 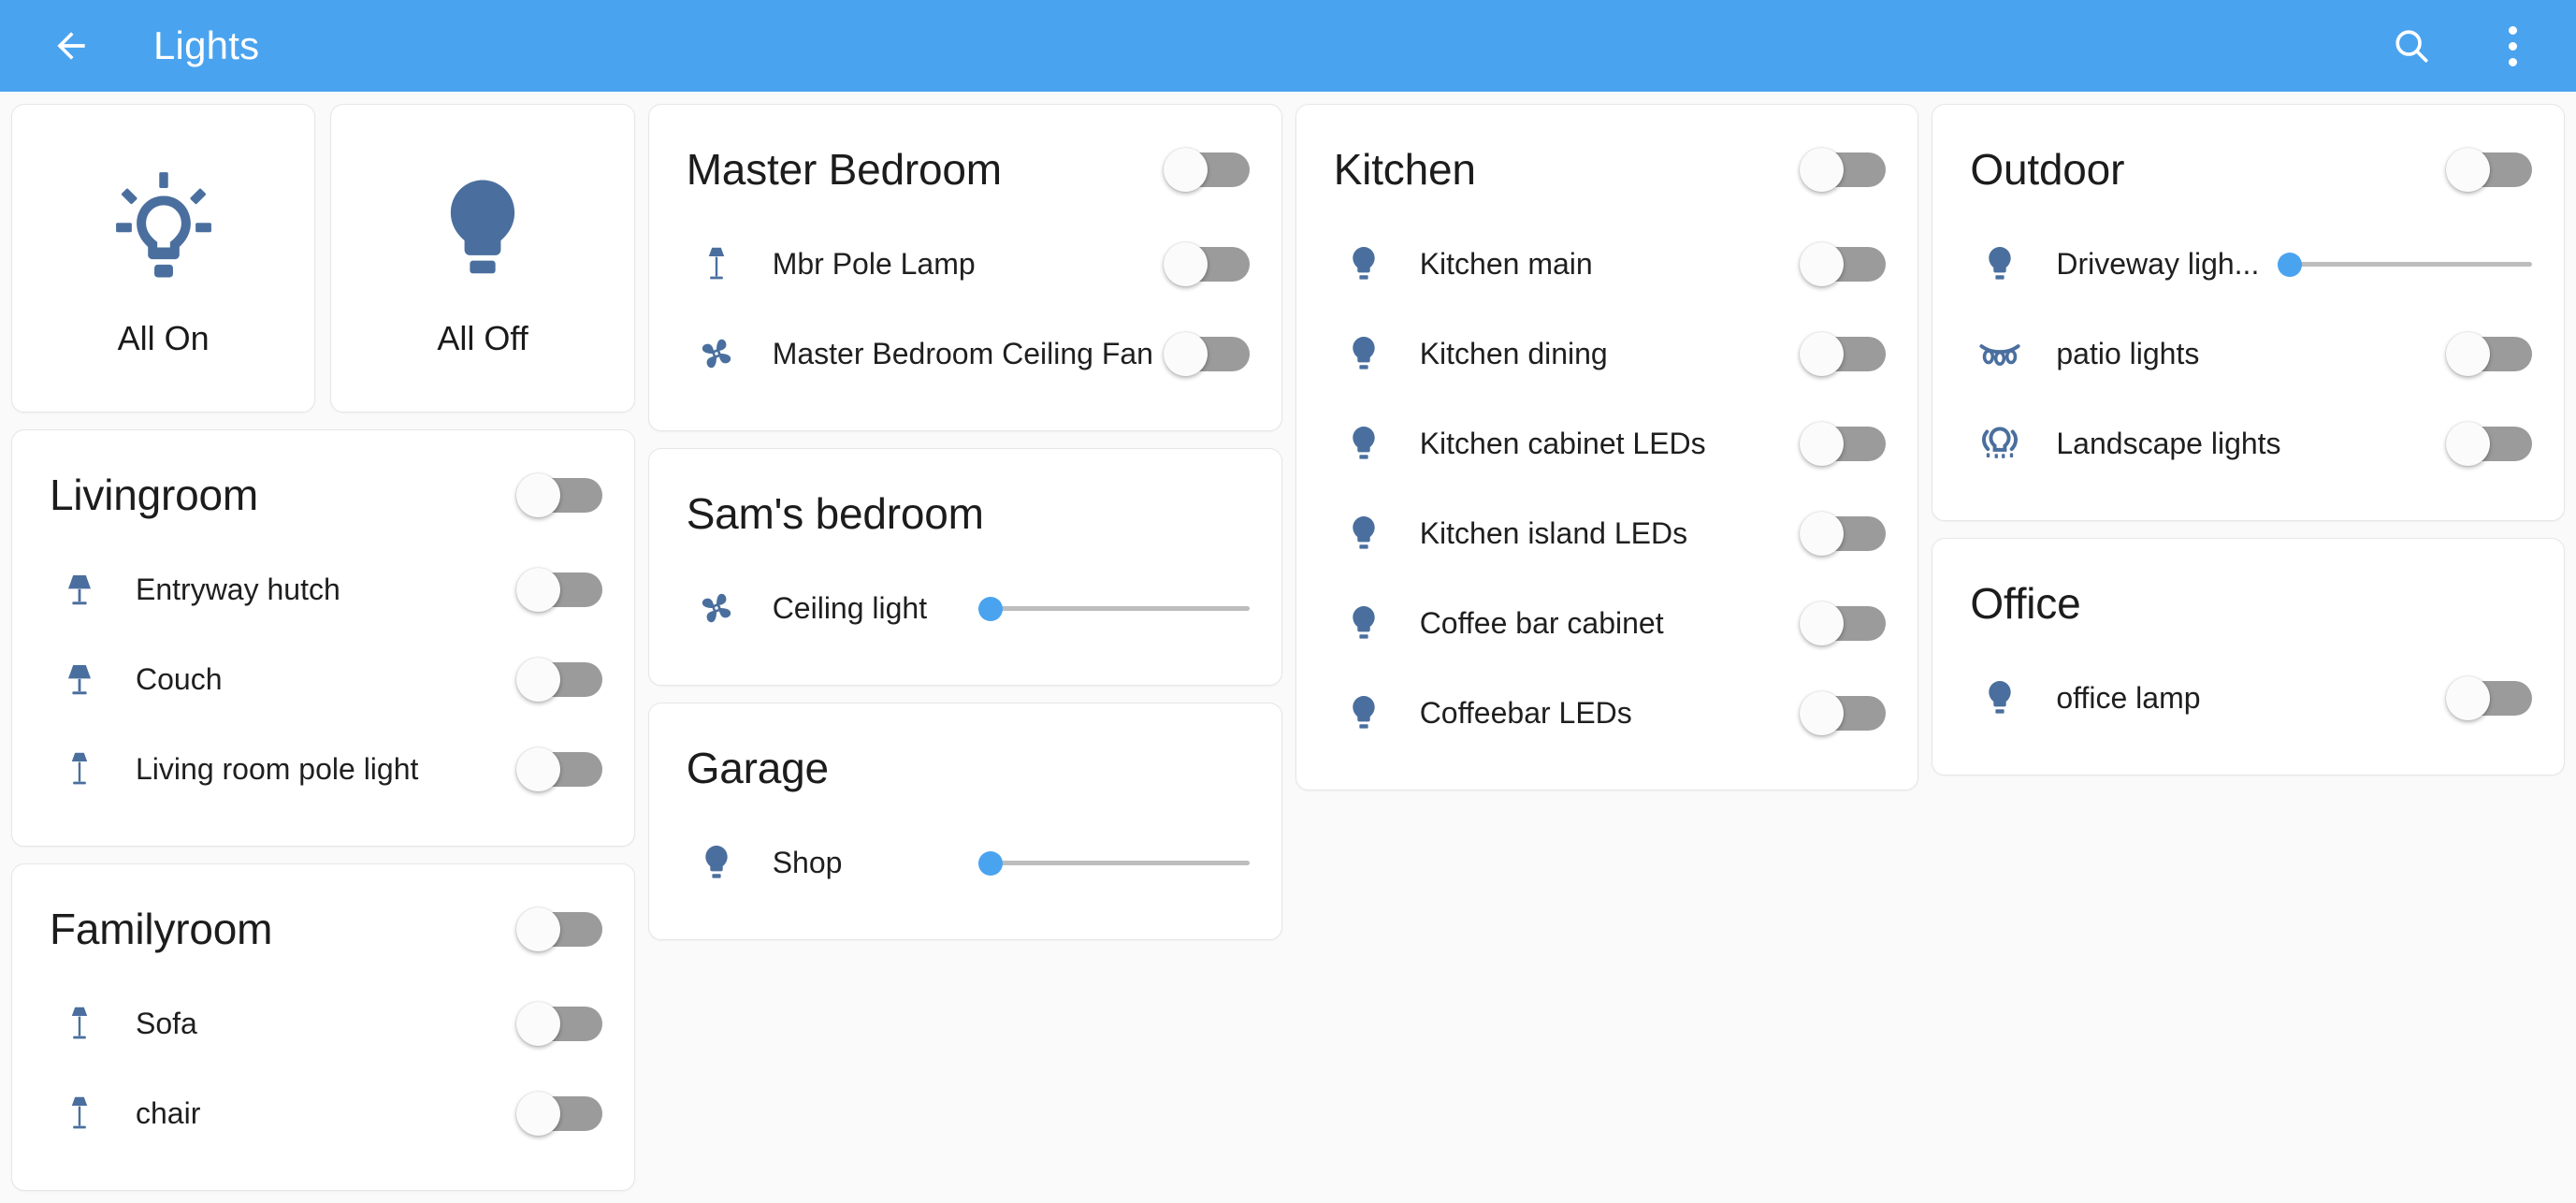 I want to click on all-off-button: All Off, so click(x=483, y=258).